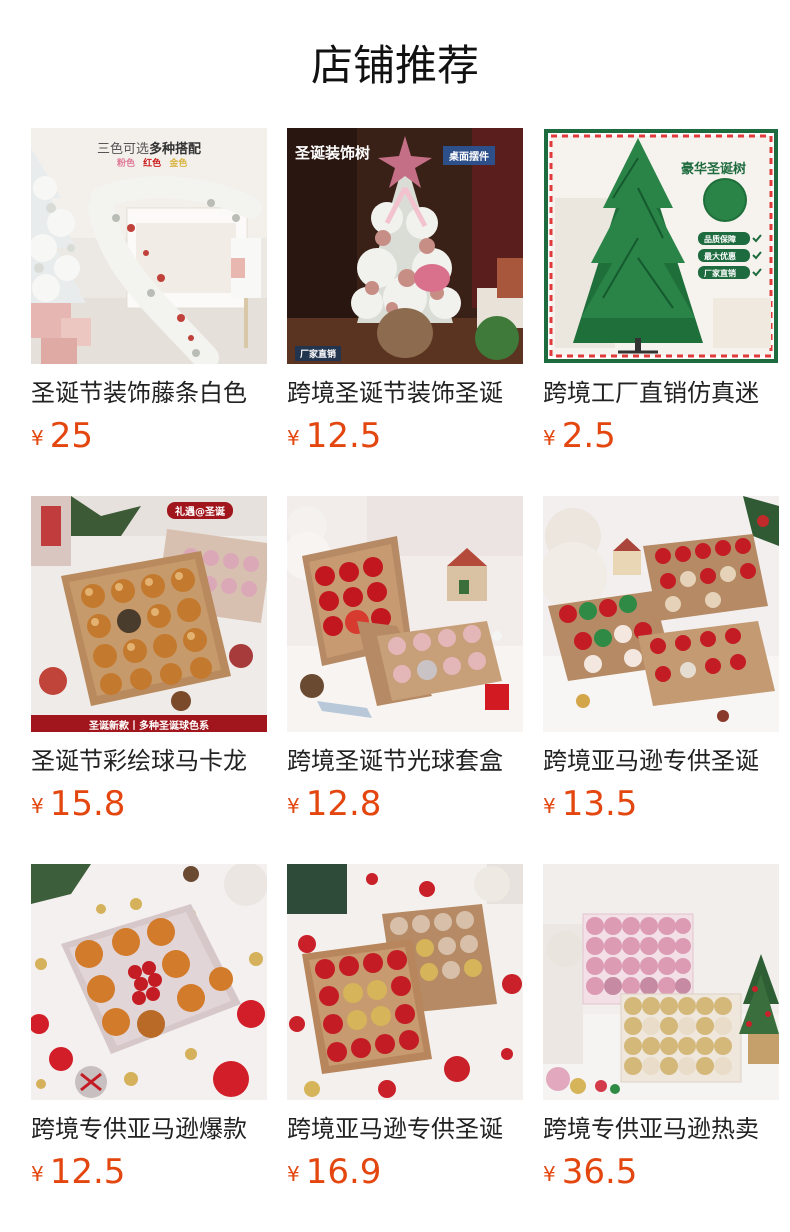  Describe the element at coordinates (661, 614) in the screenshot. I see `product-image-red-green-balls` at that location.